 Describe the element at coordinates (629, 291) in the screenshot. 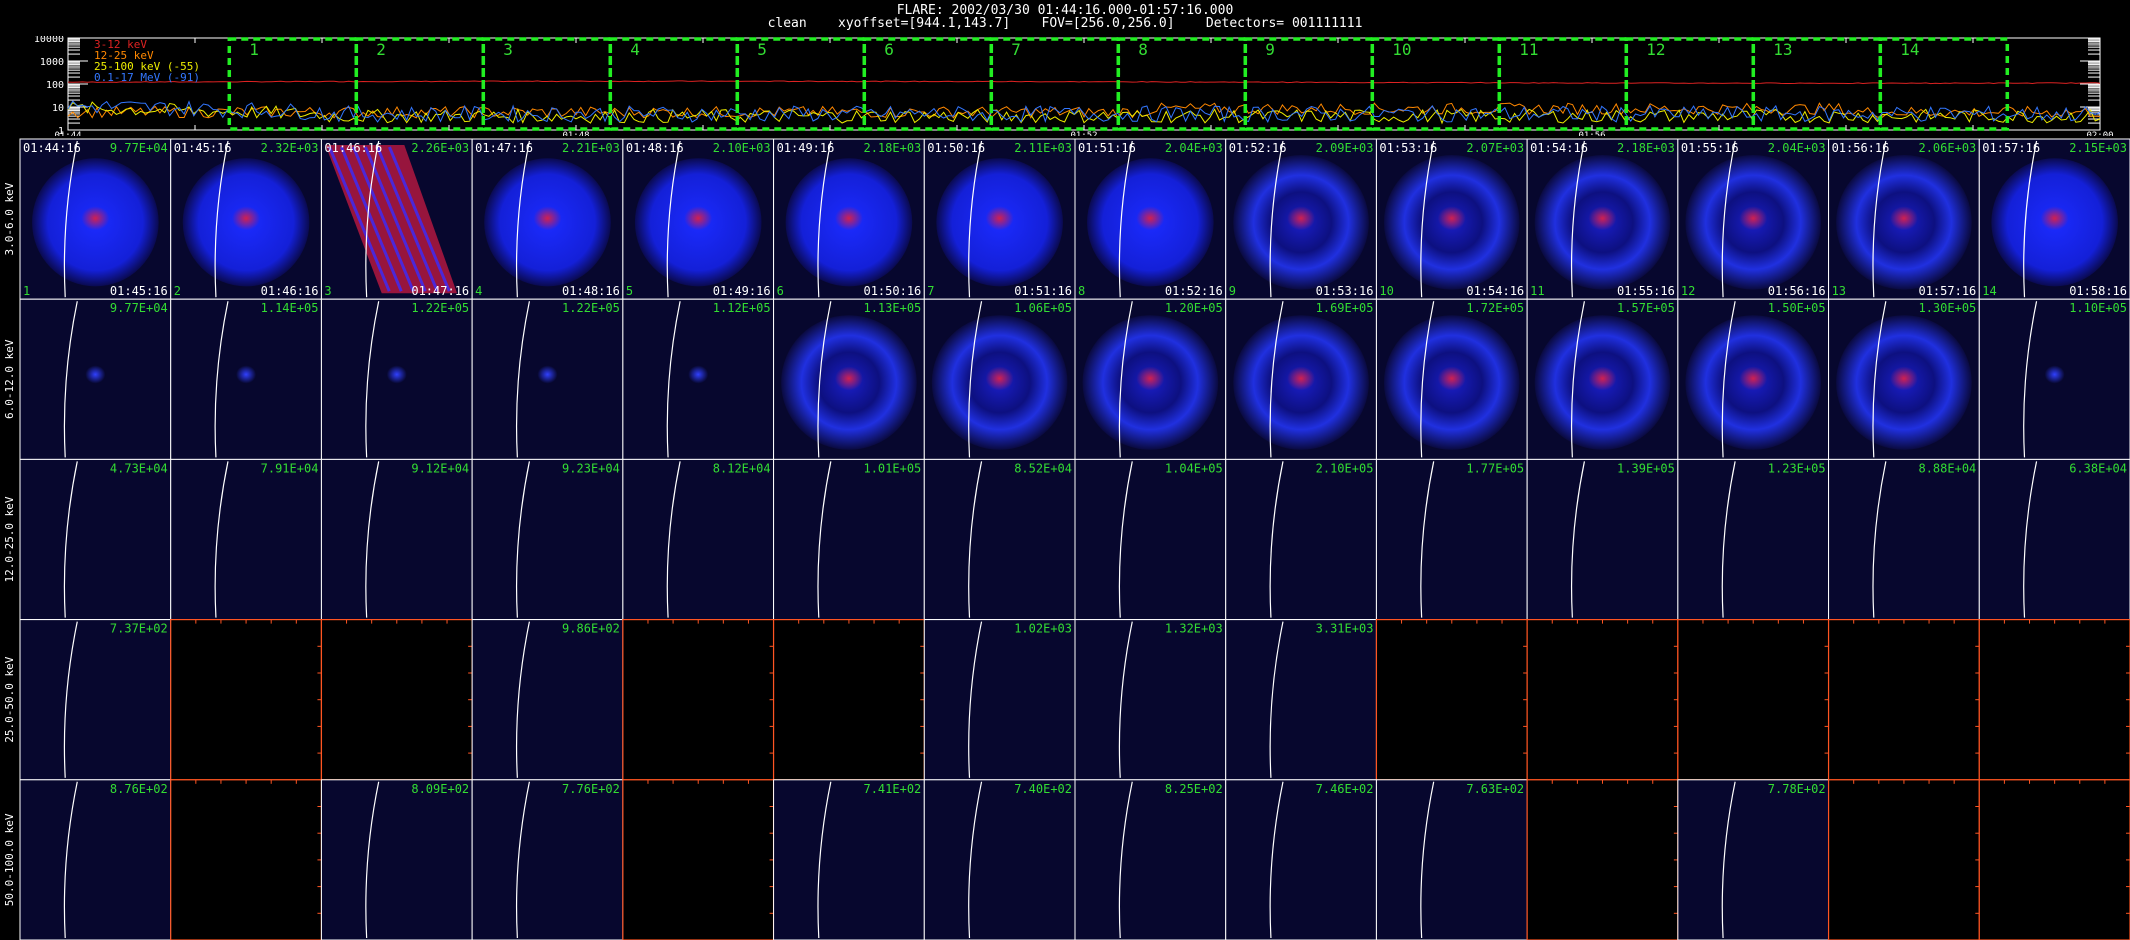

I see `panel-interval-number: 5` at that location.